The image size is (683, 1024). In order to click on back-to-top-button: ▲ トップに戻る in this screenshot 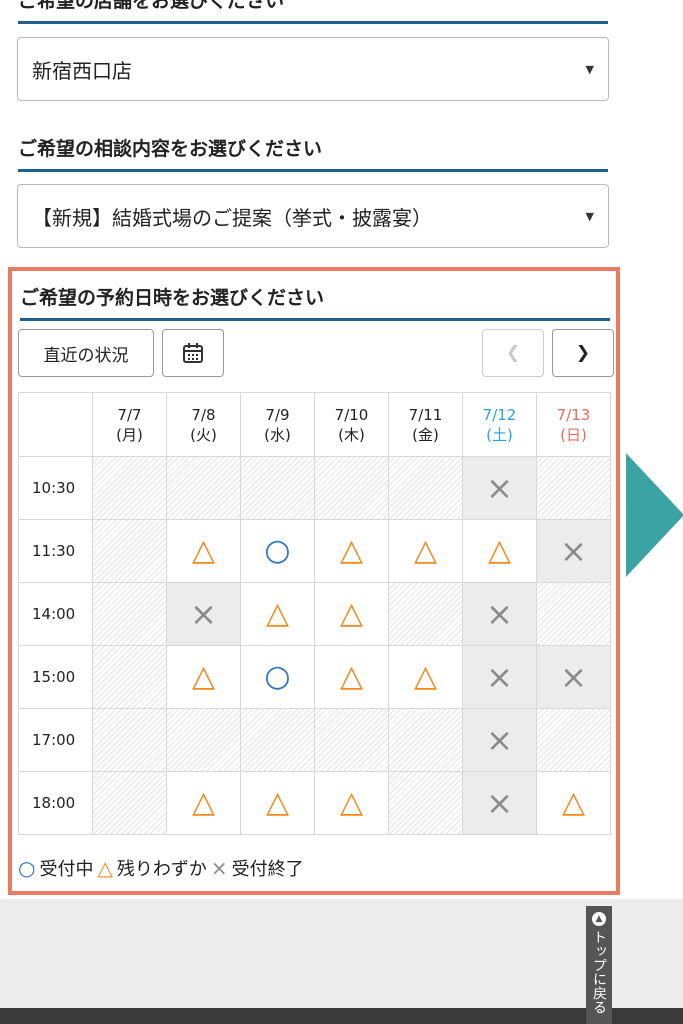, I will do `click(599, 965)`.